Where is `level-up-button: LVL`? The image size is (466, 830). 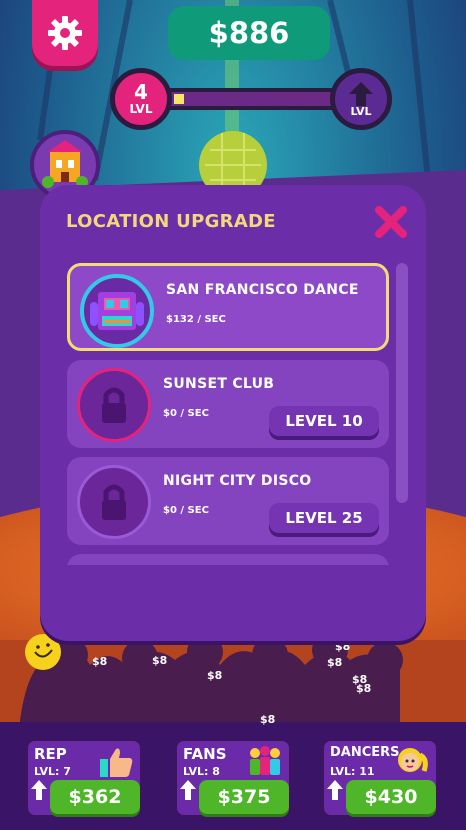 level-up-button: LVL is located at coordinates (361, 99).